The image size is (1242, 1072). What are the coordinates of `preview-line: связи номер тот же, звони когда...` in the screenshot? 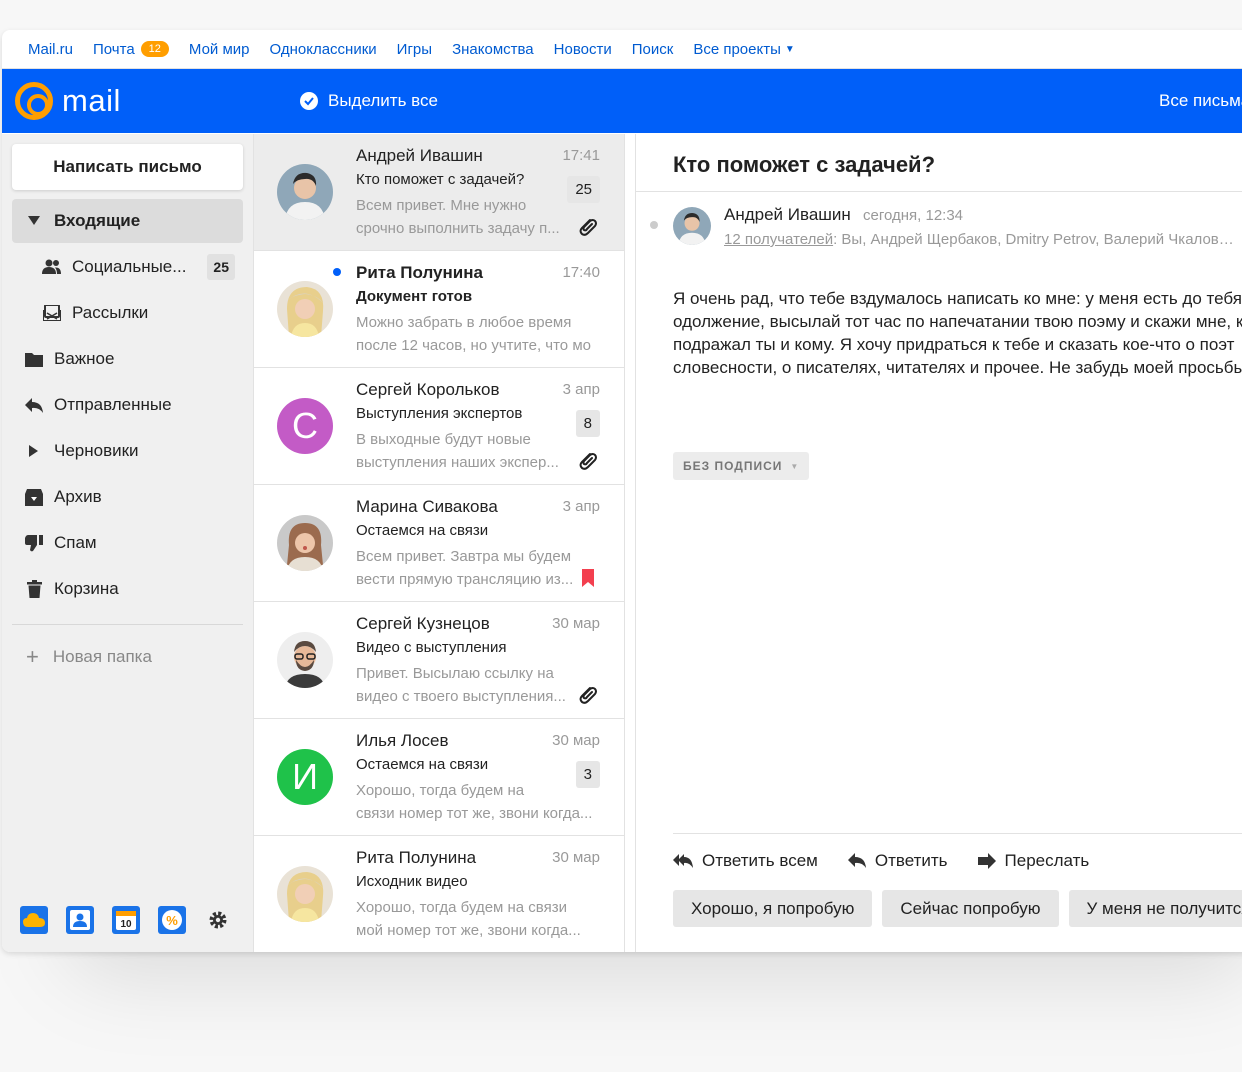 It's located at (474, 813).